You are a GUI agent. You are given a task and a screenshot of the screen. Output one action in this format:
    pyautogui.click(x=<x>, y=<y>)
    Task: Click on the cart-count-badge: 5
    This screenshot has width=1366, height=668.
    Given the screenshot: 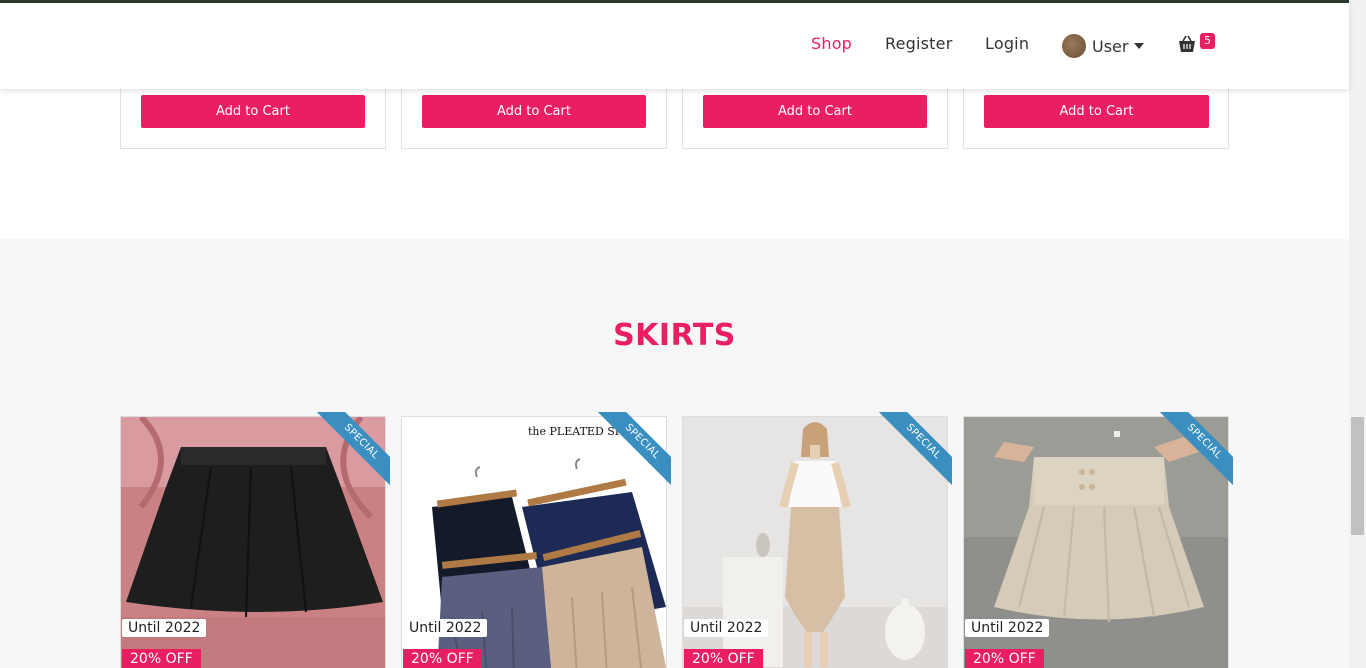 What is the action you would take?
    pyautogui.click(x=1207, y=41)
    